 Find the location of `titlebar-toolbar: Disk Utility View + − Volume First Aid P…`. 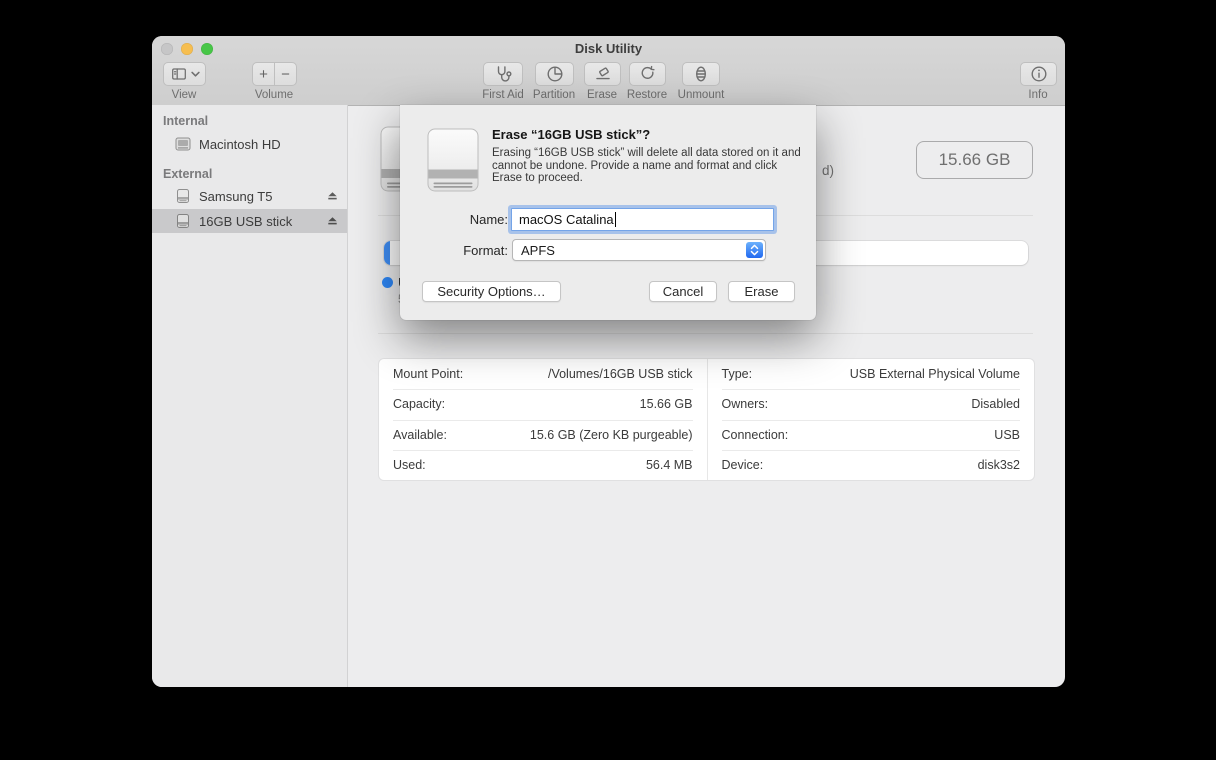

titlebar-toolbar: Disk Utility View + − Volume First Aid P… is located at coordinates (608, 71).